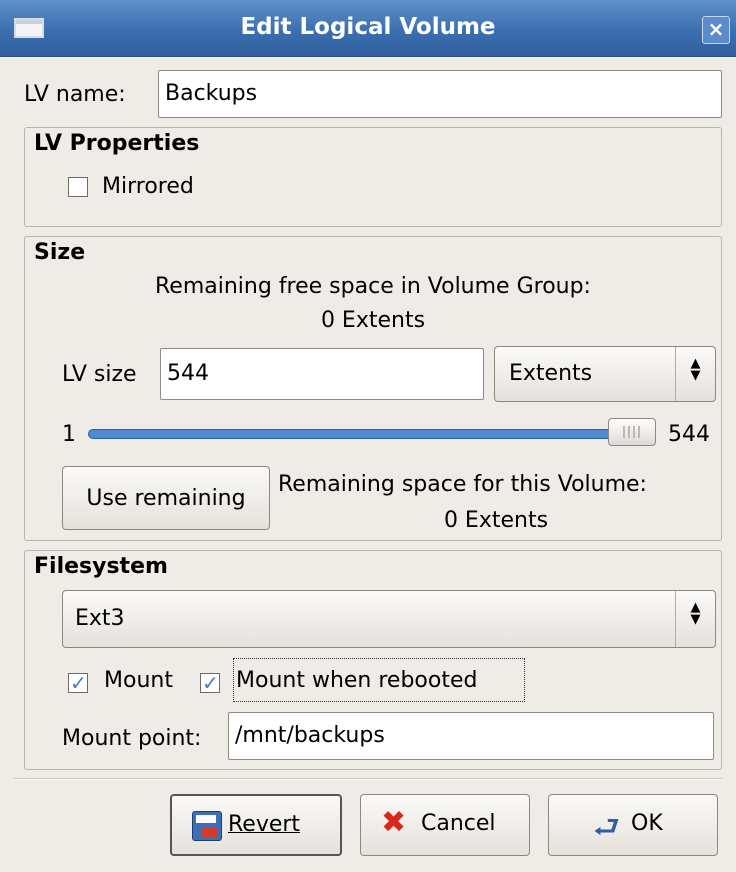  I want to click on mount-rebooted-checkbox: ✓, so click(210, 683).